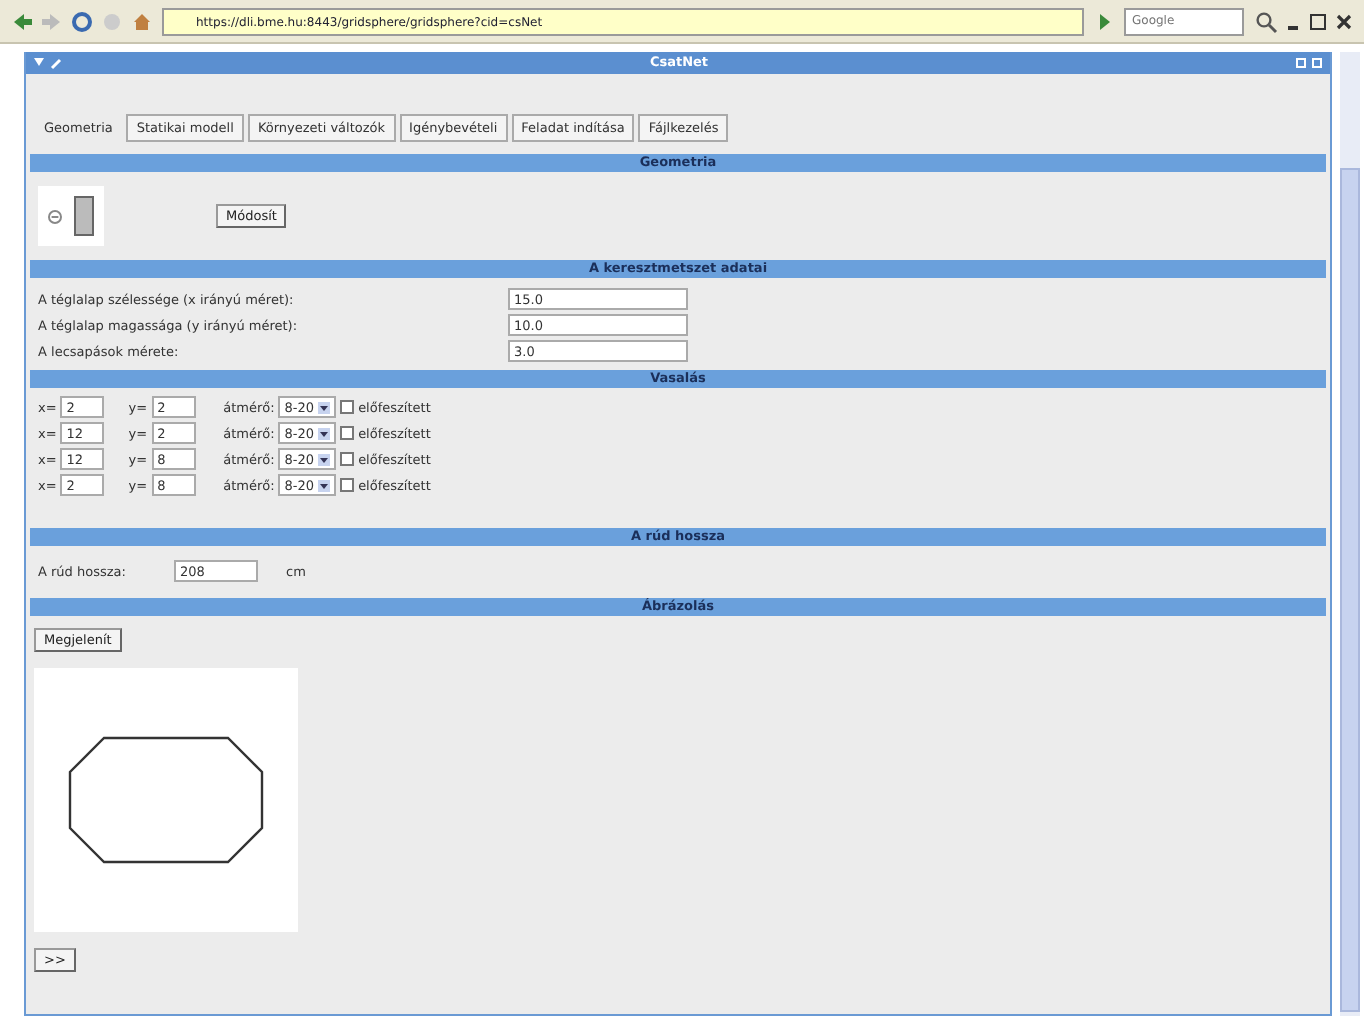  What do you see at coordinates (142, 21) in the screenshot?
I see `home-icon` at bounding box center [142, 21].